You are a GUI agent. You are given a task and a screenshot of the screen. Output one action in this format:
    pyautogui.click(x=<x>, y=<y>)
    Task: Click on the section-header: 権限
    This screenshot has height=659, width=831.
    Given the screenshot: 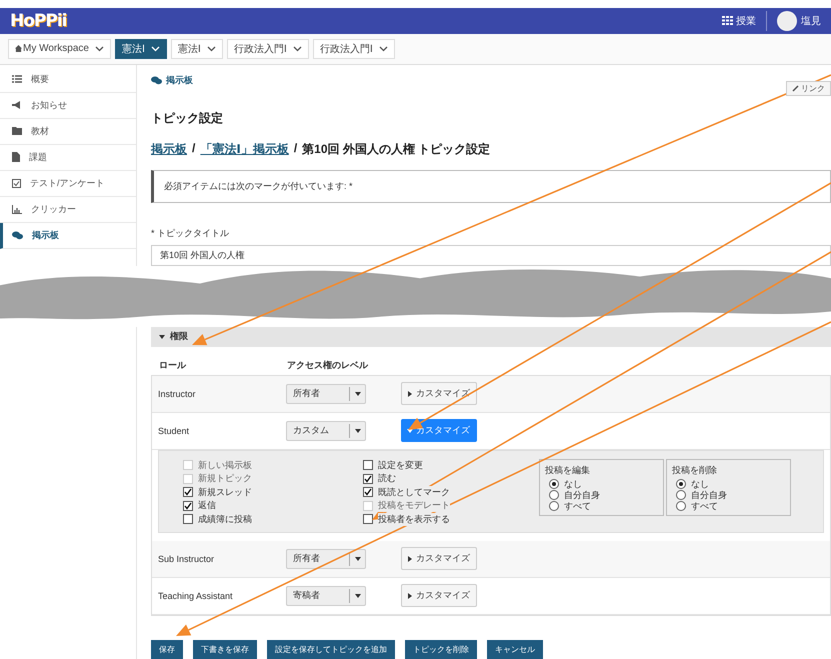 What is the action you would take?
    pyautogui.click(x=491, y=336)
    